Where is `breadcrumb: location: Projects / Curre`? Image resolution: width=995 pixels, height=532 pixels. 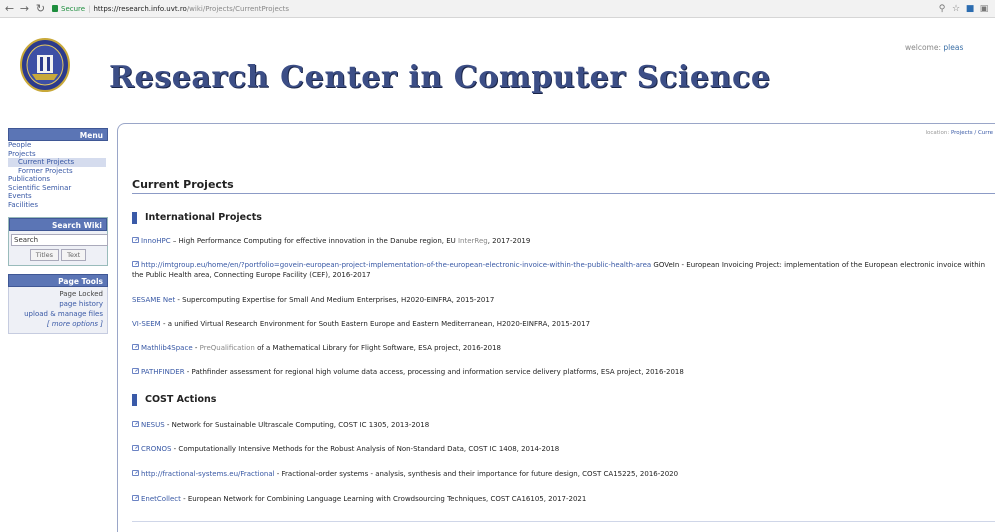
breadcrumb: location: Projects / Curre is located at coordinates (960, 133).